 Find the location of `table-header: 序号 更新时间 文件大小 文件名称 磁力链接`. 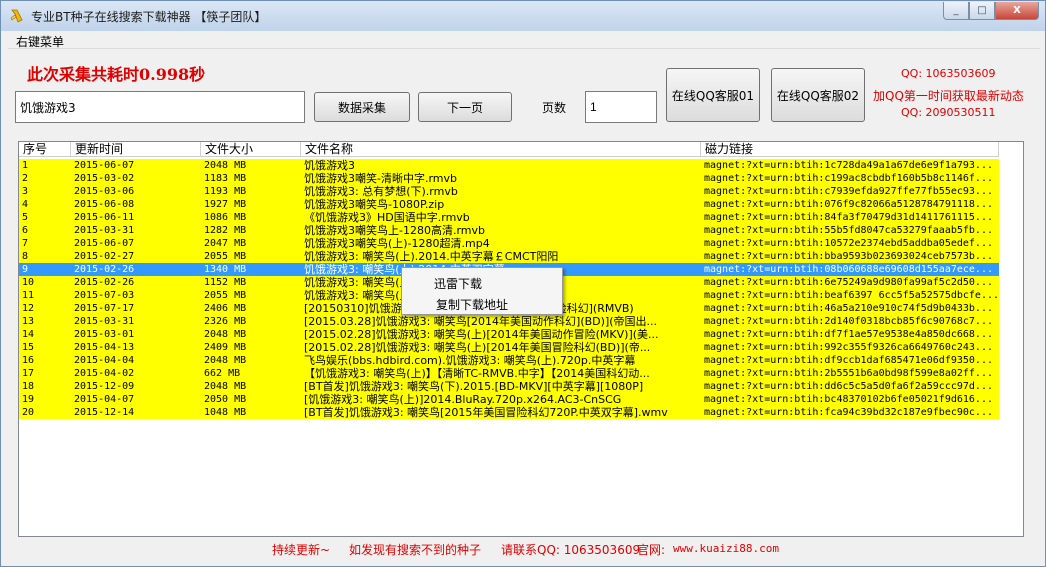

table-header: 序号 更新时间 文件大小 文件名称 磁力链接 is located at coordinates (521, 149).